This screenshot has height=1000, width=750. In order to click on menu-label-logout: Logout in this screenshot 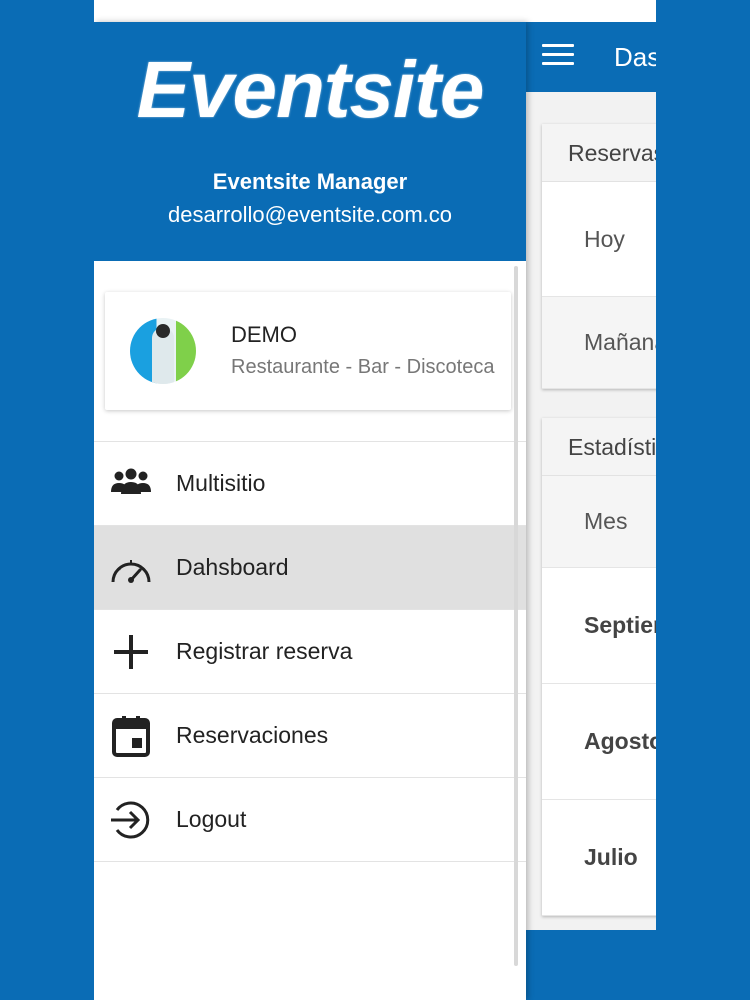, I will do `click(211, 819)`.